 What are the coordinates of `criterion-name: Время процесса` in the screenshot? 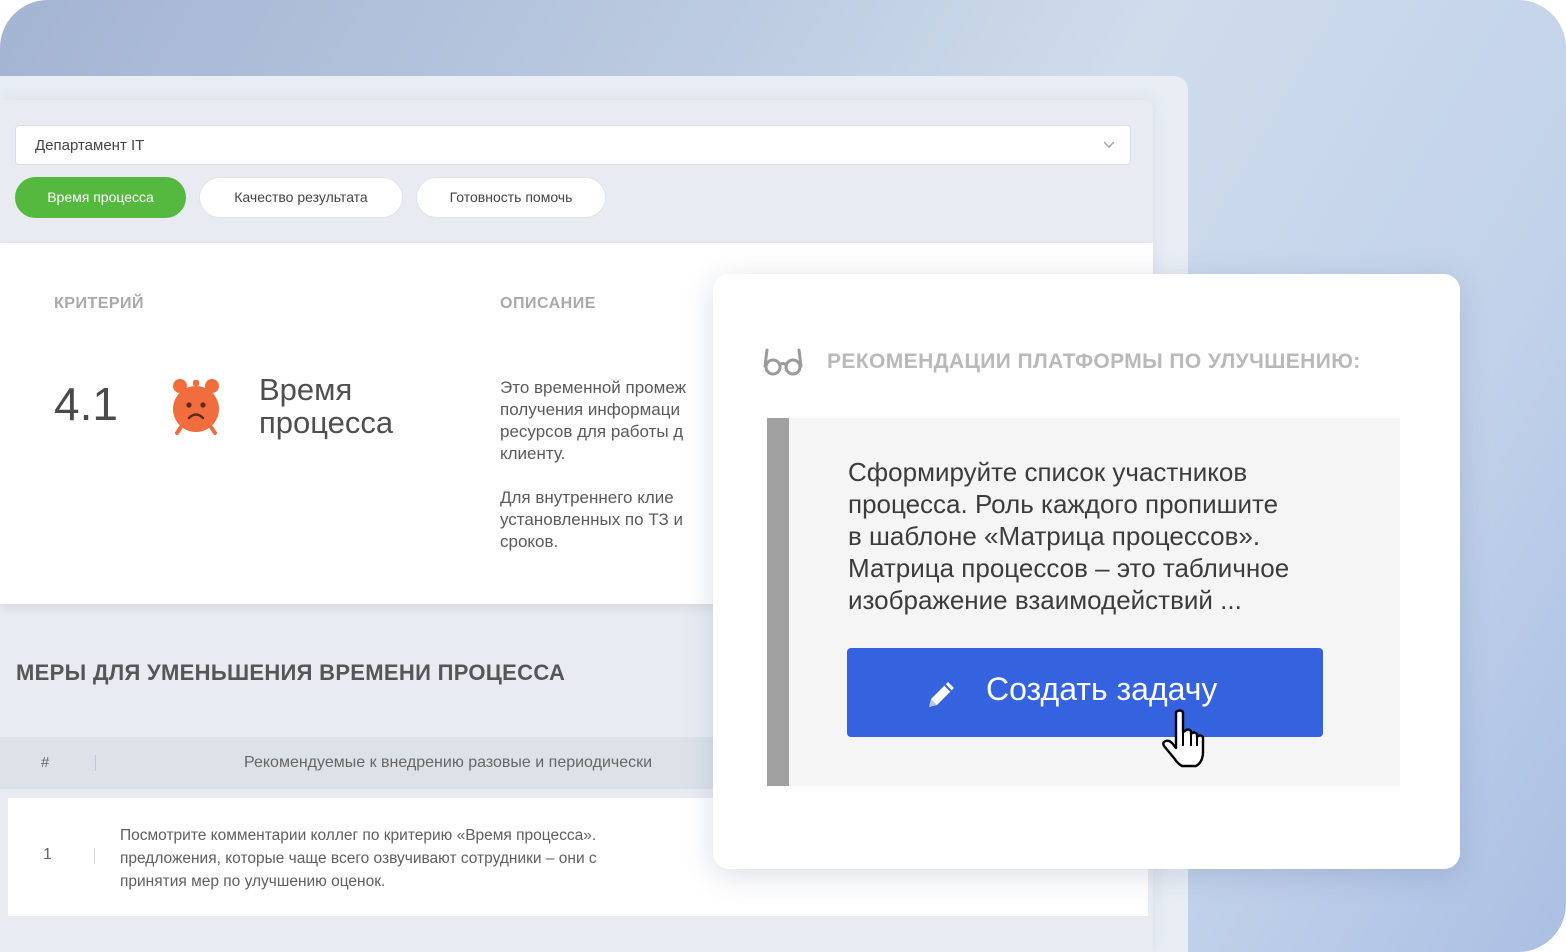 It's located at (359, 406).